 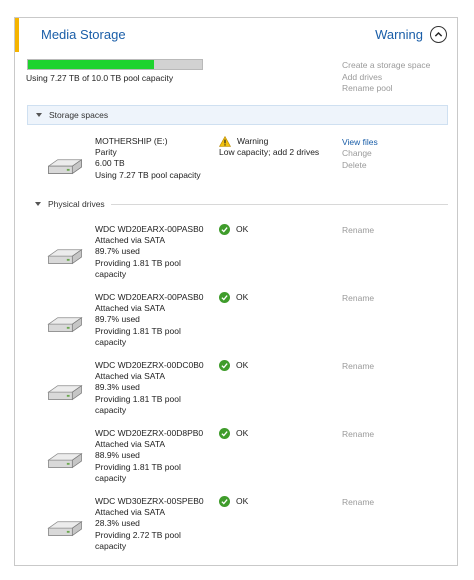 I want to click on drive-used: 28.3% used, so click(x=117, y=523).